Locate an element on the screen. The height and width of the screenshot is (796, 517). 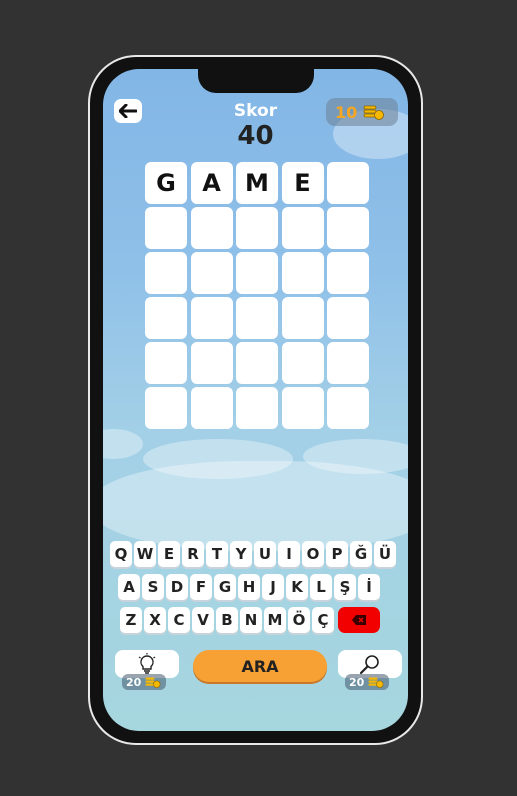
keyboard-row-1: QWERTYUIOPĞÜ is located at coordinates (253, 554).